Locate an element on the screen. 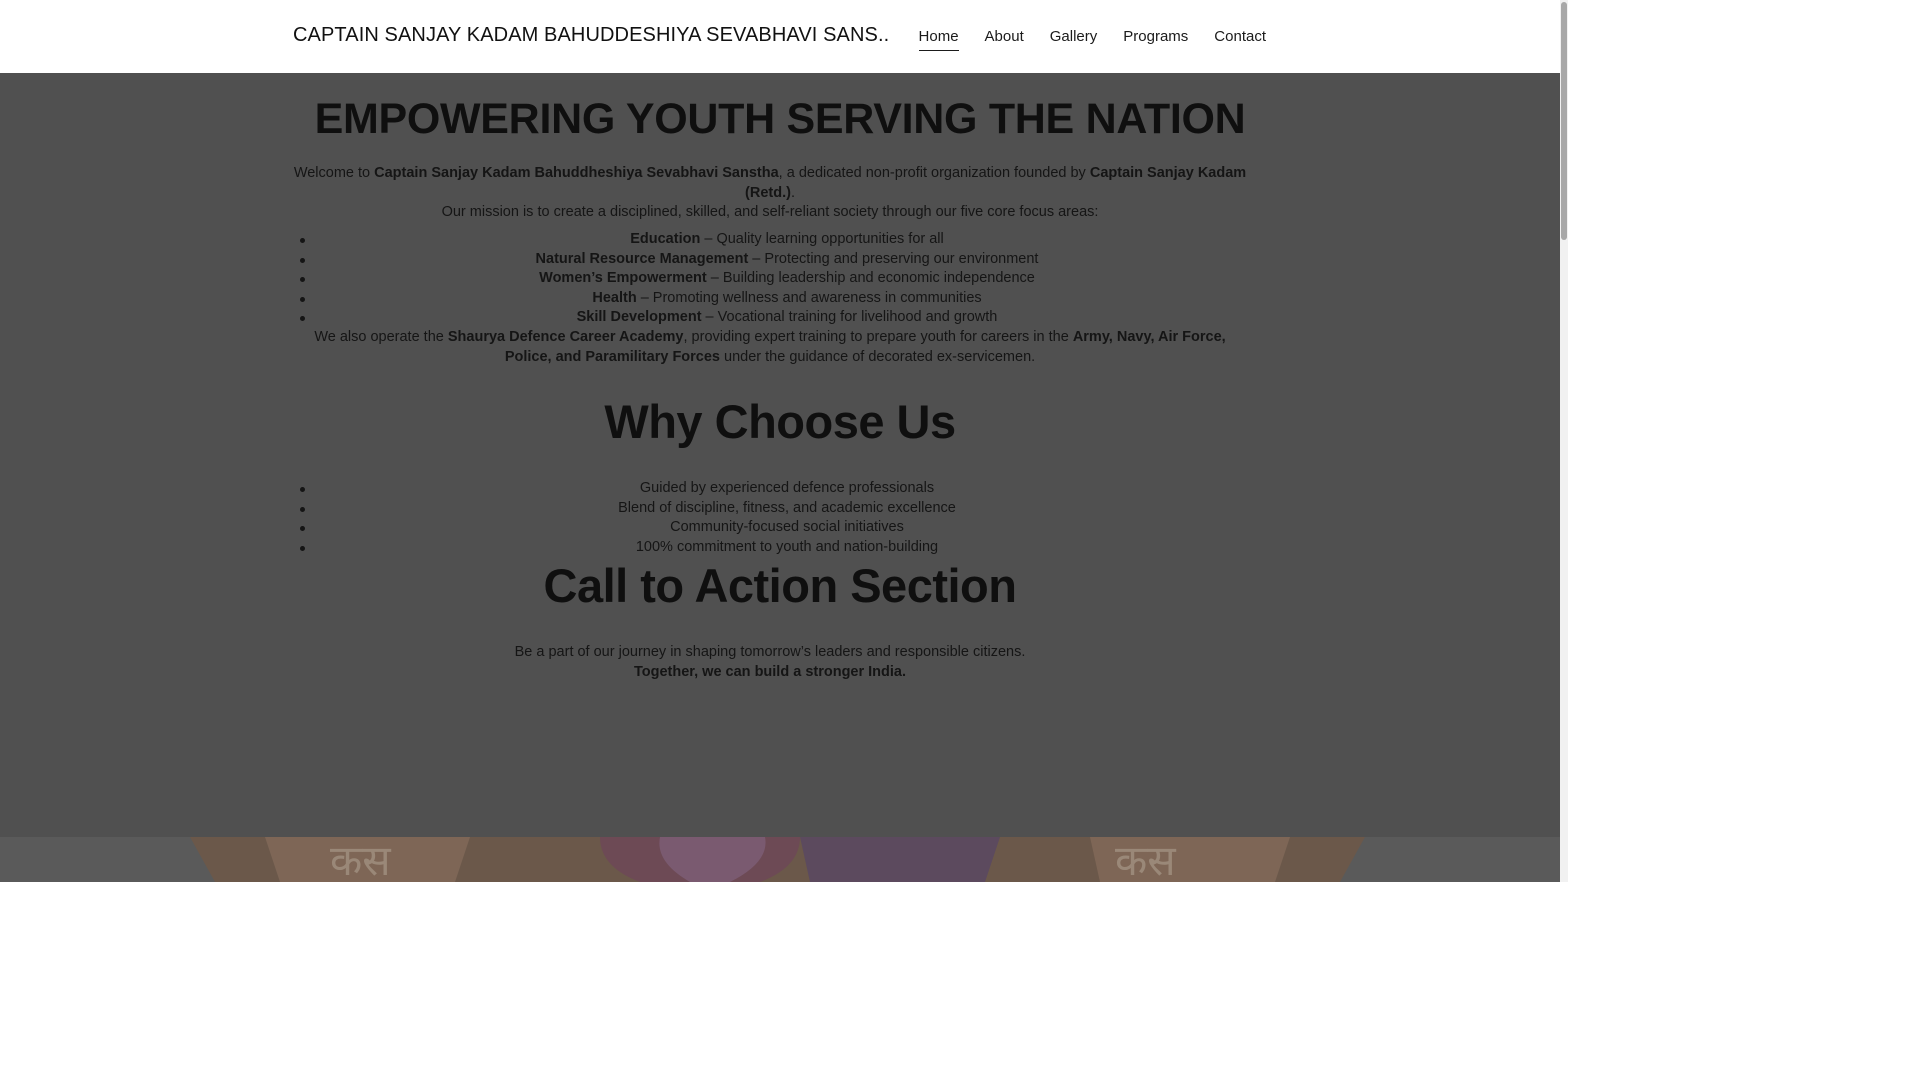 The image size is (1920, 1080). why-choose-heading: Why Choose Us is located at coordinates (780, 421).